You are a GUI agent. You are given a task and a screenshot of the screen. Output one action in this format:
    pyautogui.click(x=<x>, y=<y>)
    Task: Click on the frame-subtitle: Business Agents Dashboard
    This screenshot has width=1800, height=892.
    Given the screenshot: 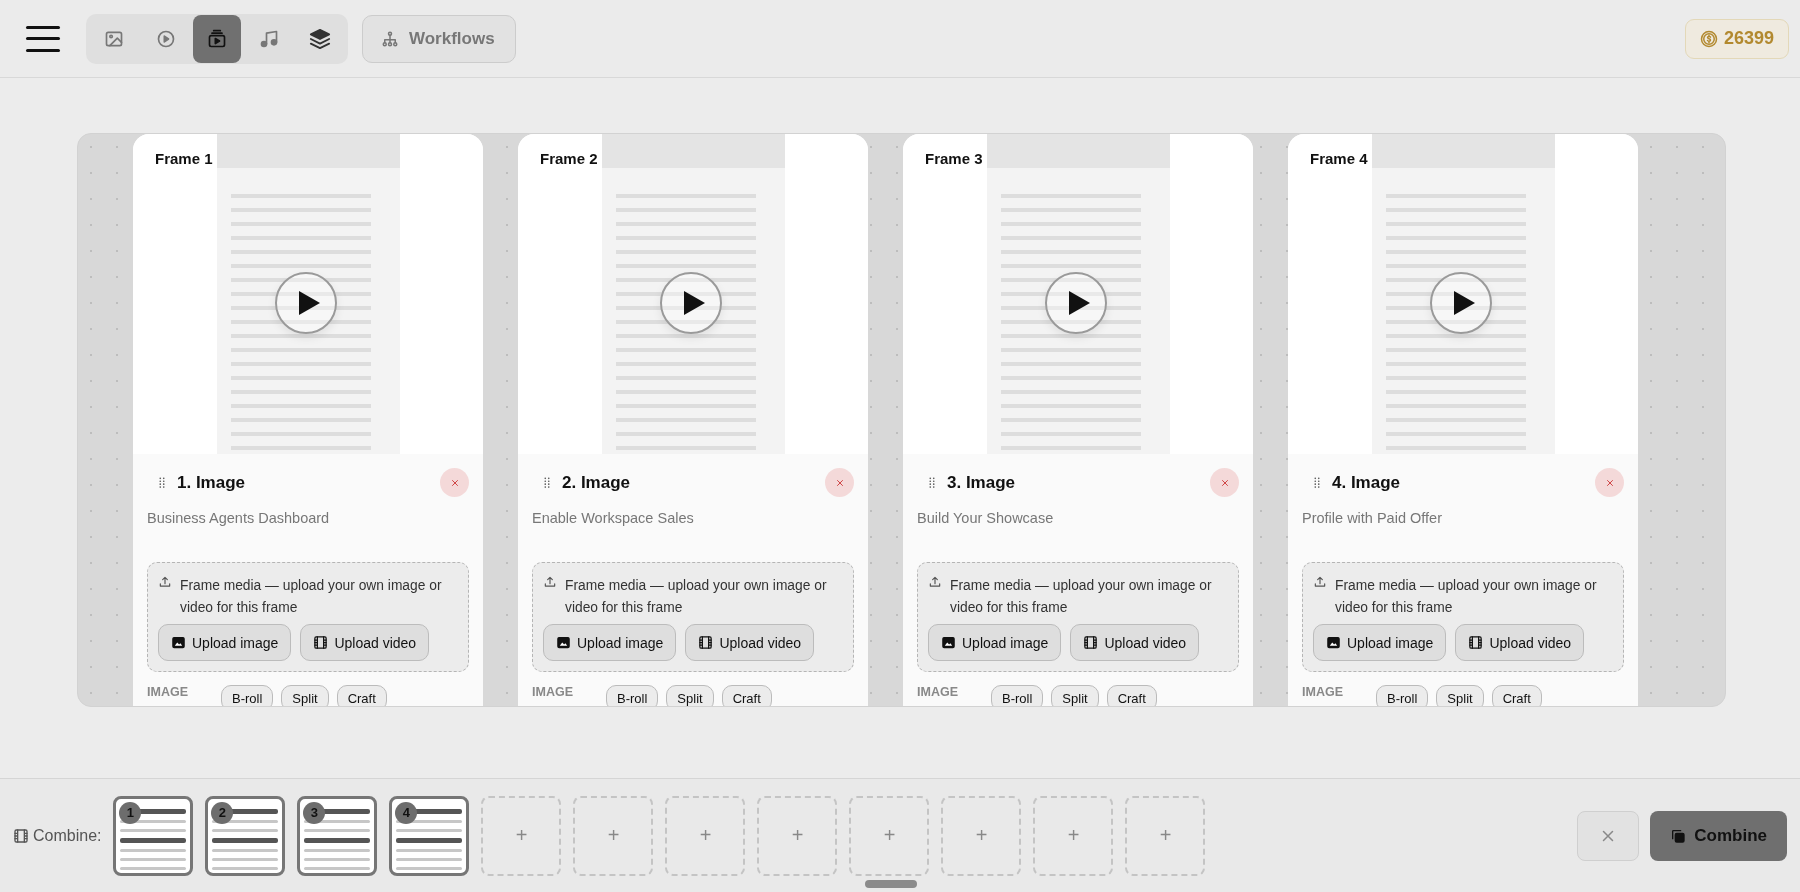 What is the action you would take?
    pyautogui.click(x=239, y=519)
    